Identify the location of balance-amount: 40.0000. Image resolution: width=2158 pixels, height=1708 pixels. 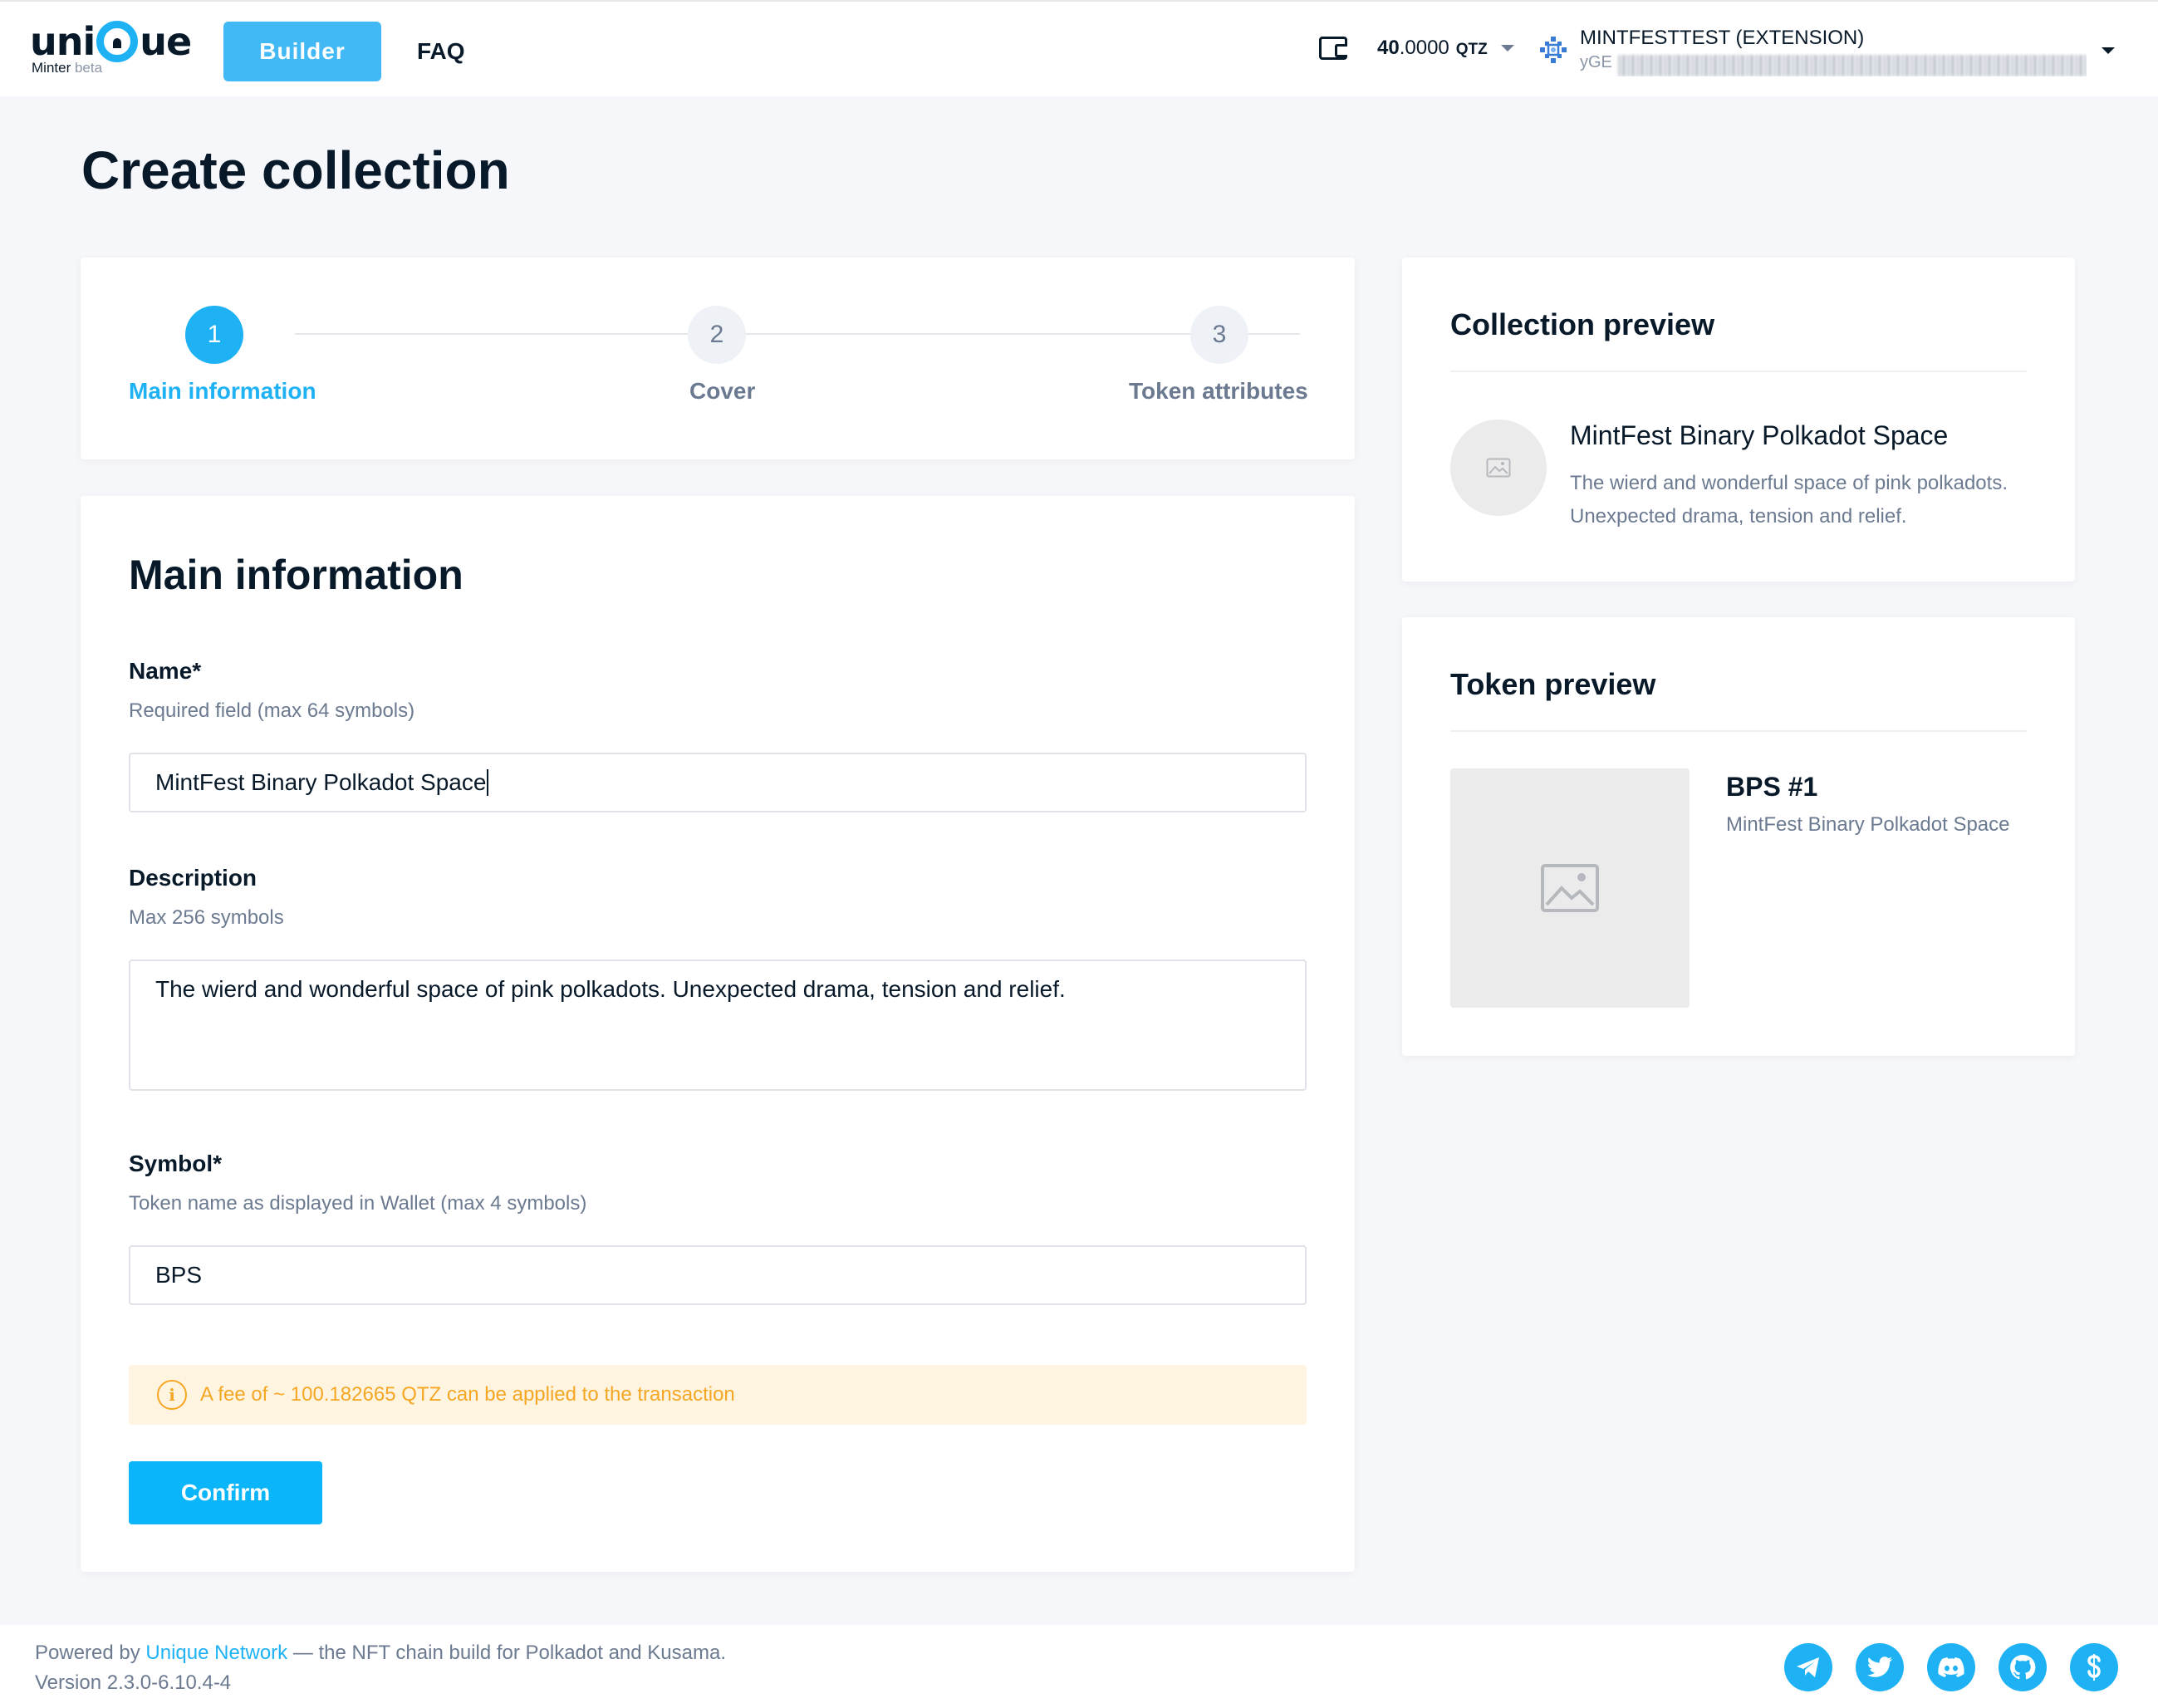
(1413, 48).